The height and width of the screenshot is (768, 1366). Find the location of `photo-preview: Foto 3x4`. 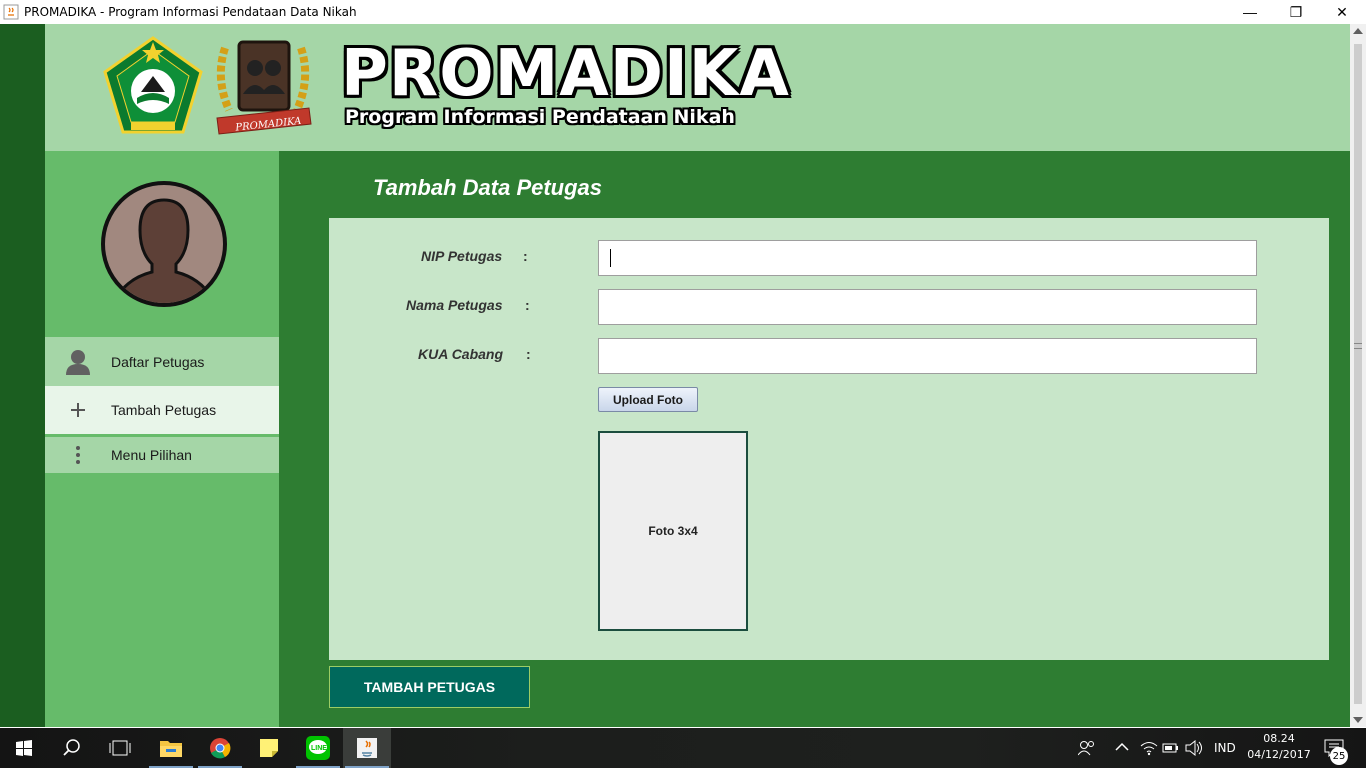

photo-preview: Foto 3x4 is located at coordinates (673, 531).